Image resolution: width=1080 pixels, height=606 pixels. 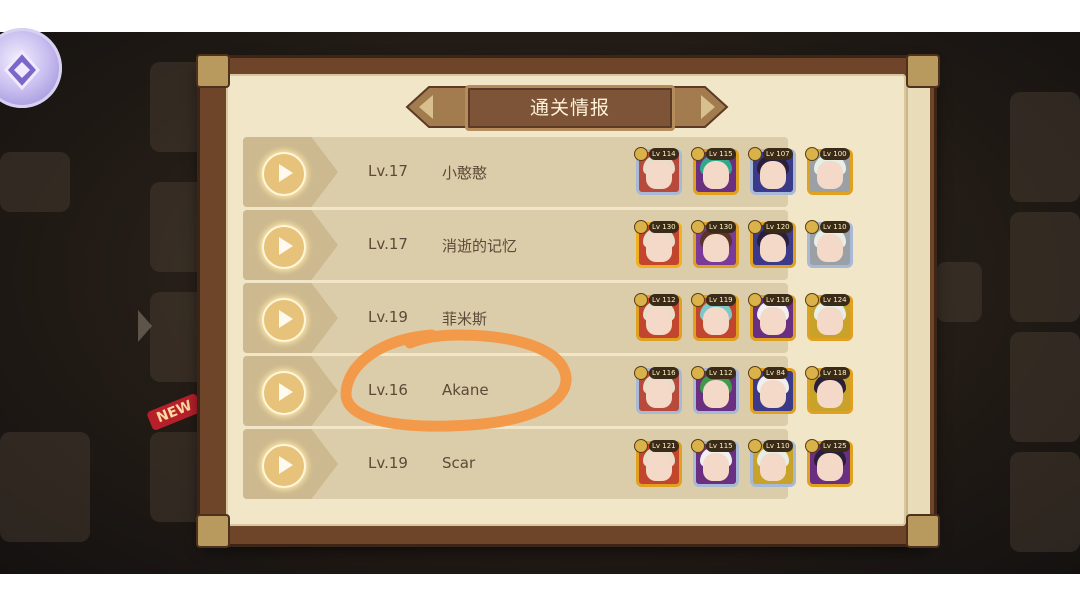 I want to click on hero-portrait: Lv 125, so click(x=829, y=463).